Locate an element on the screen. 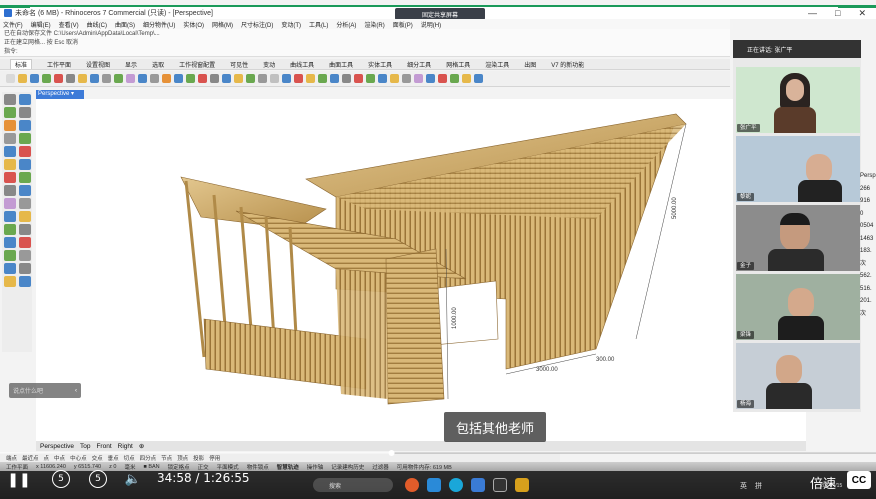  skip-back-icon: 5 is located at coordinates (61, 479).